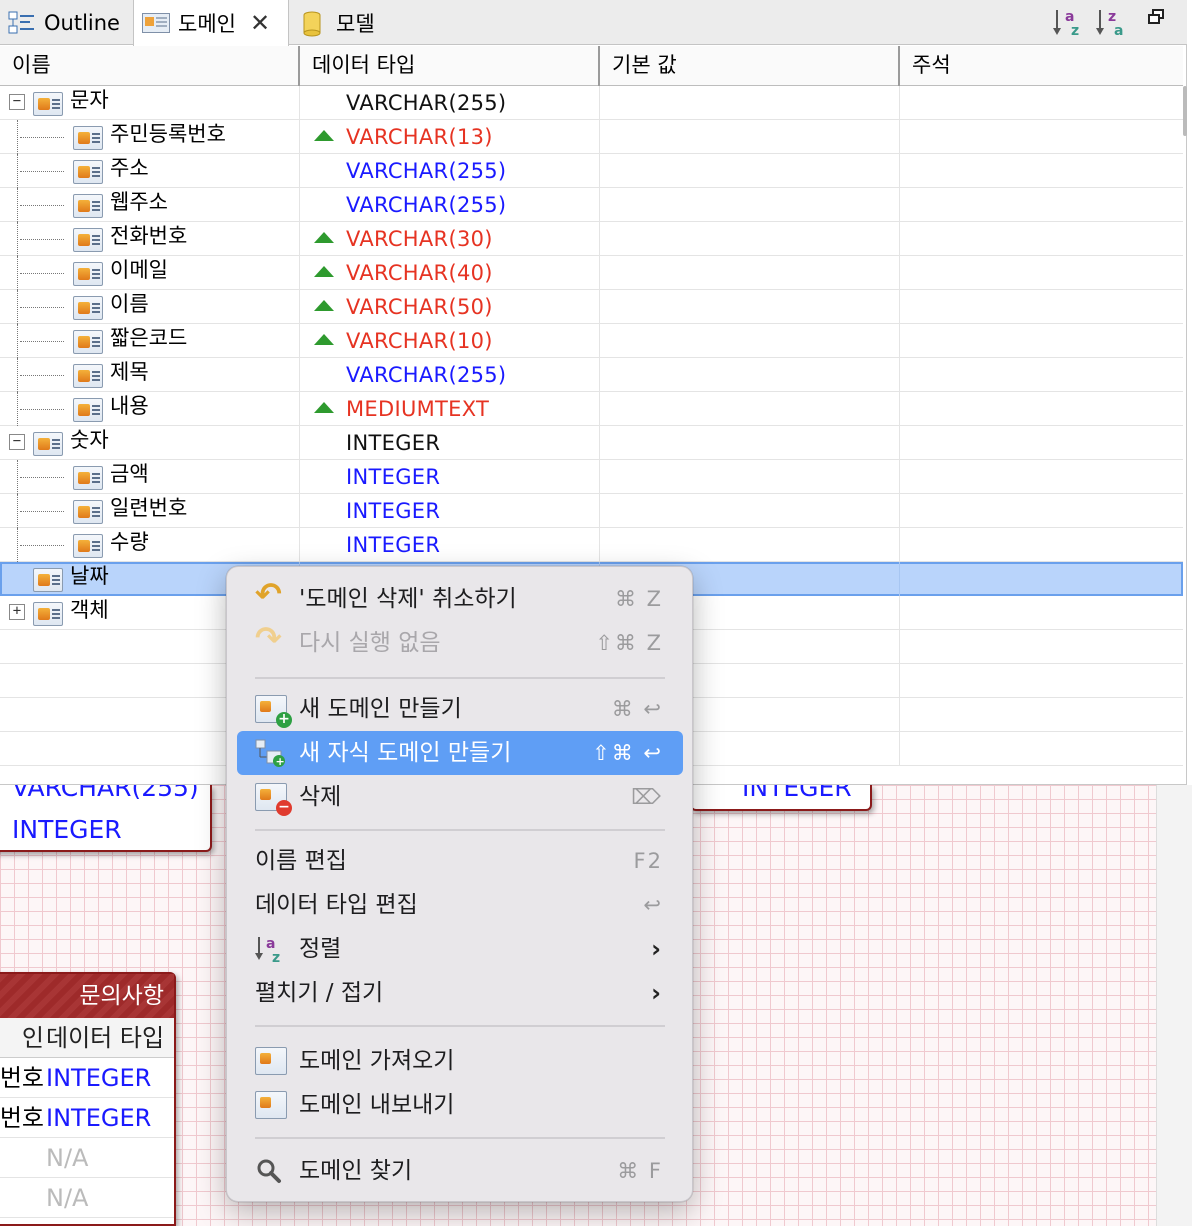  What do you see at coordinates (64, 22) in the screenshot?
I see `tab-outline: Outline` at bounding box center [64, 22].